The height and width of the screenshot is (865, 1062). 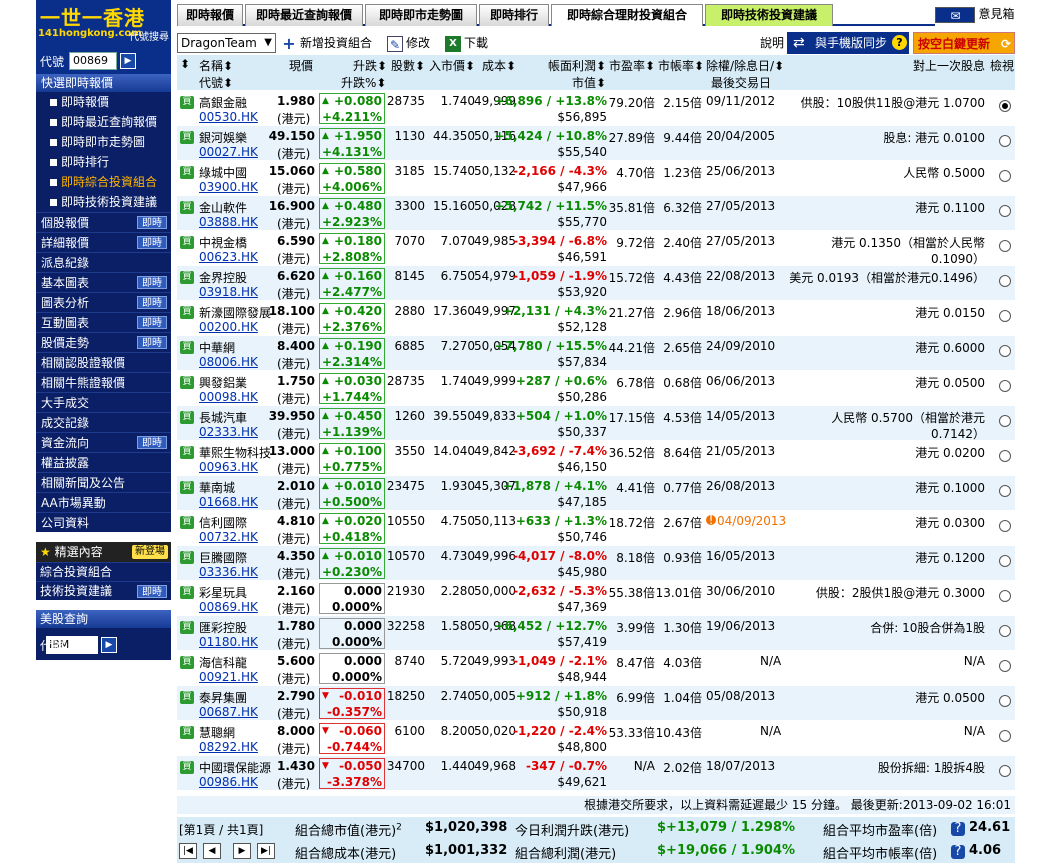 I want to click on stock-name: 興發鋁業, so click(x=223, y=382).